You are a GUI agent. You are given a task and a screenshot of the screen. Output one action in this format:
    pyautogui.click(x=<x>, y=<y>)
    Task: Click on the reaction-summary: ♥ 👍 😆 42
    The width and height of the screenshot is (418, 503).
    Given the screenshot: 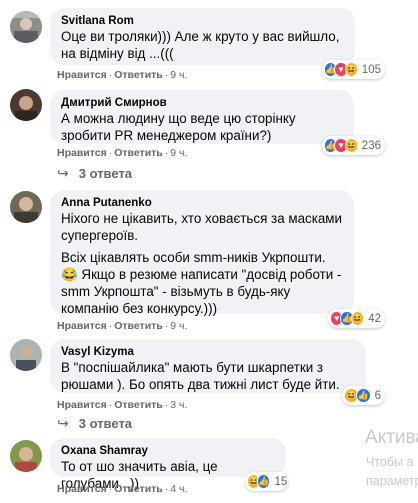 What is the action you would take?
    pyautogui.click(x=356, y=318)
    